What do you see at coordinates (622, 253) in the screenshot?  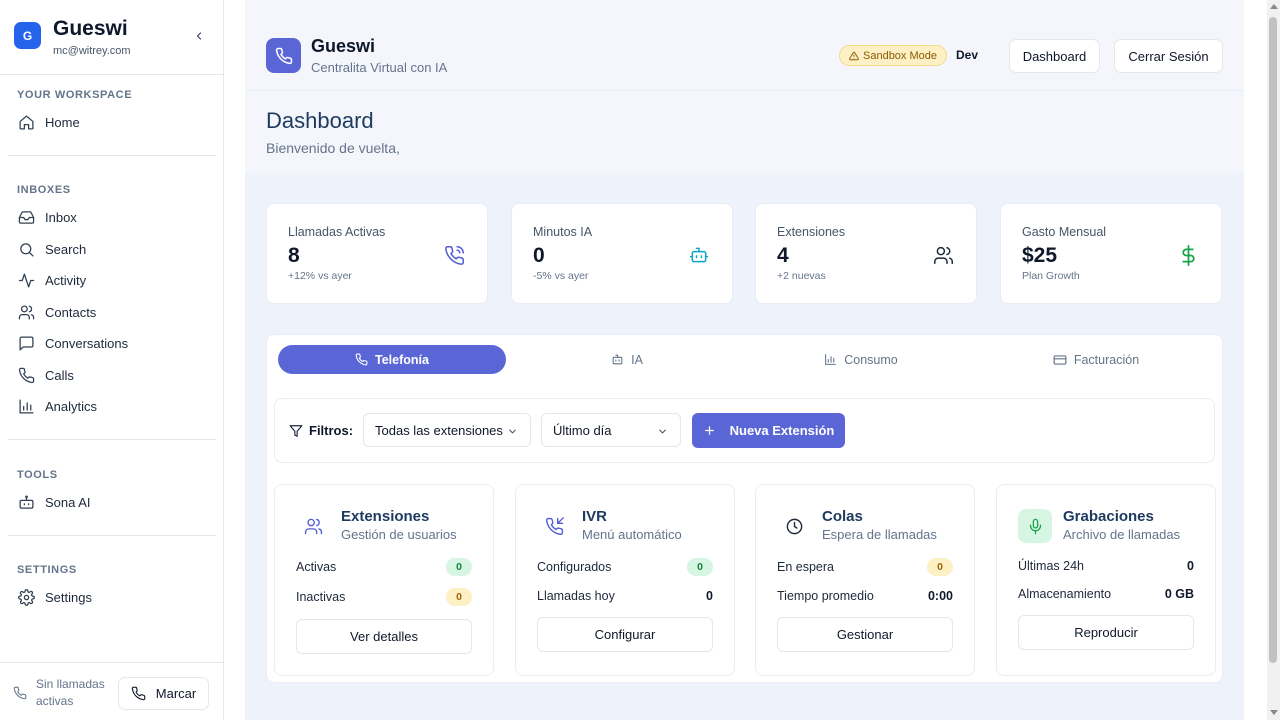 I see `stat-card-ai-minutes: Minutos IA 0 -5% vs ayer` at bounding box center [622, 253].